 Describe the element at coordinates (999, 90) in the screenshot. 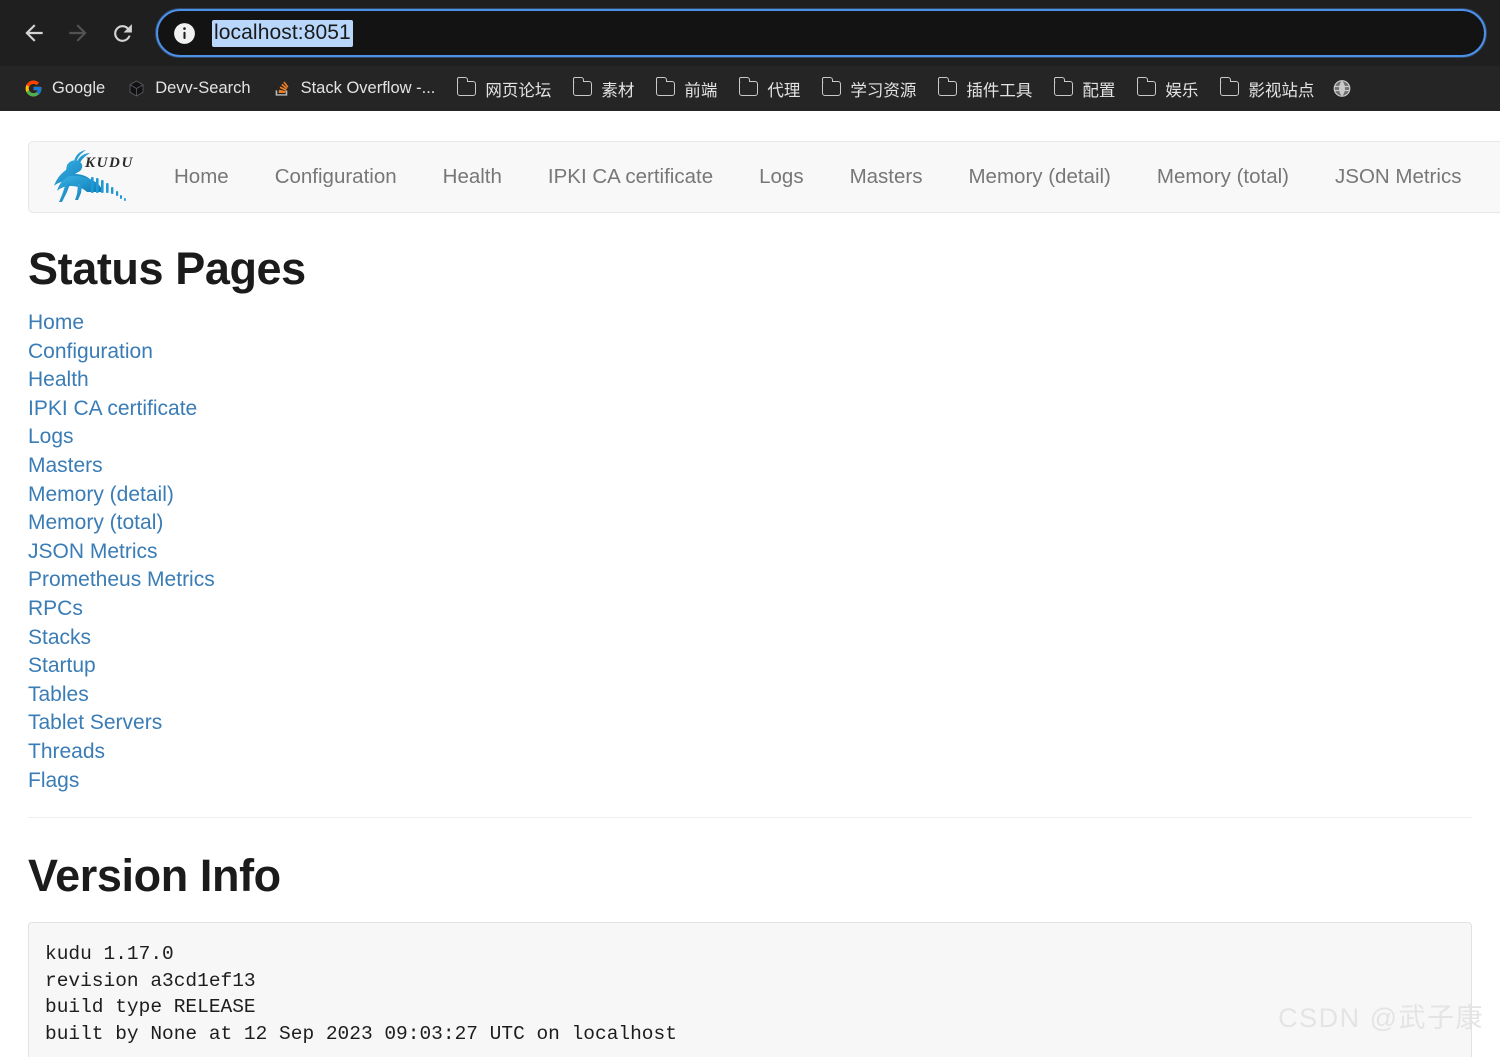

I see `bookmark-label: 插件工具` at that location.